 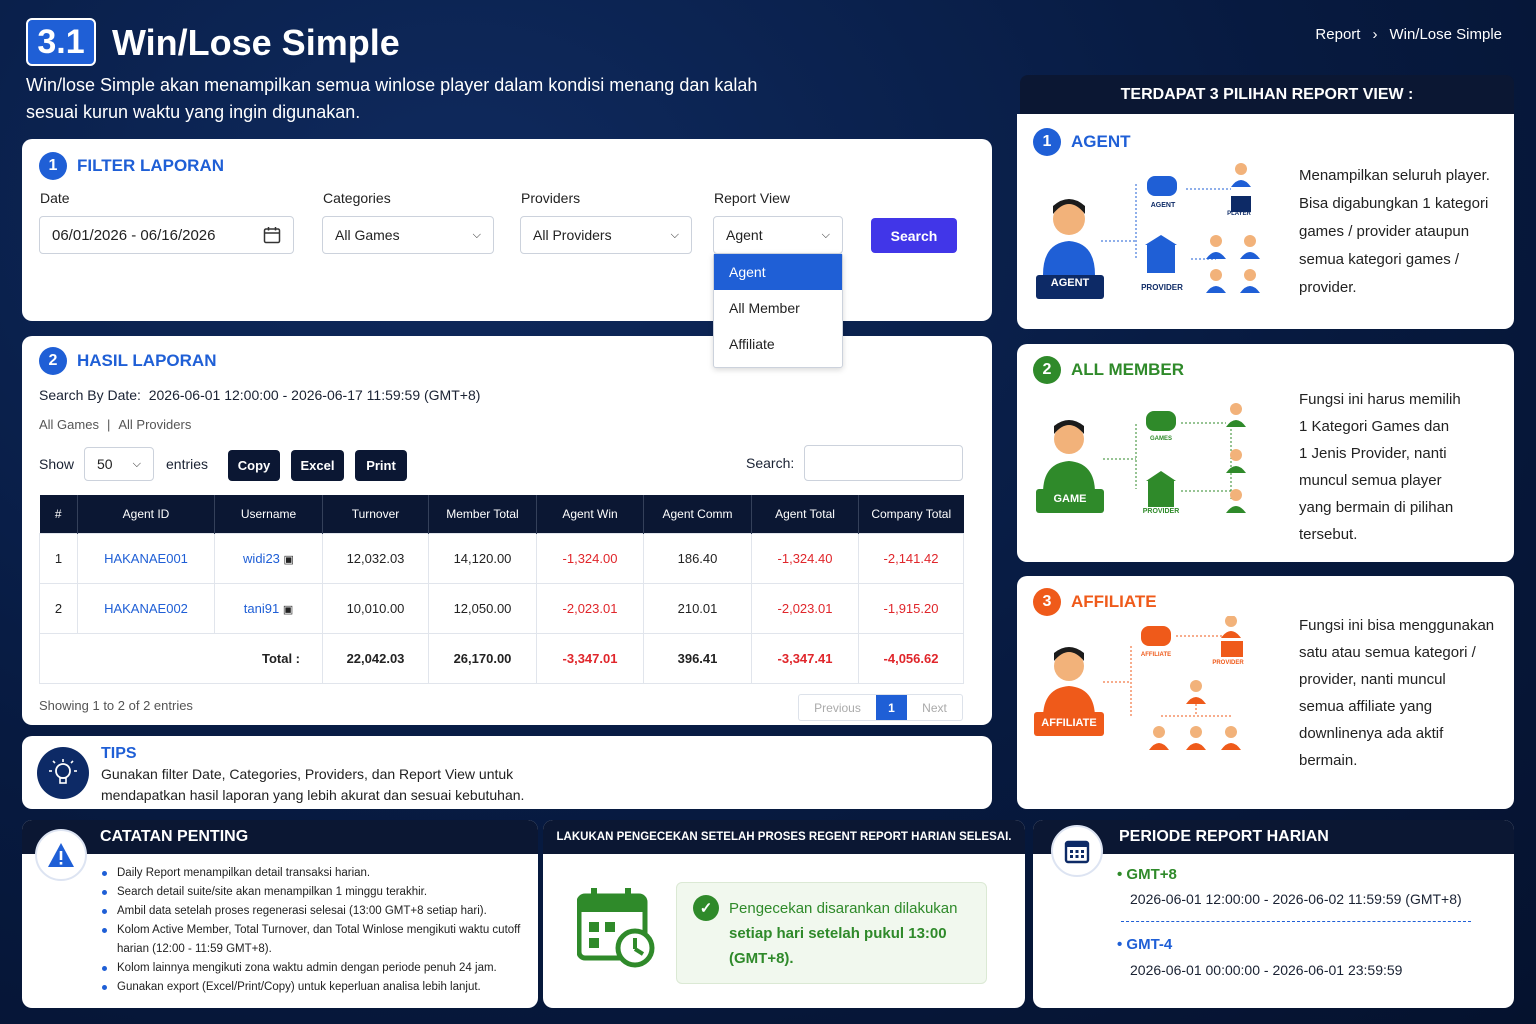 What do you see at coordinates (116, 705) in the screenshot?
I see `showing-info: Showing 1 to 2 of 2 entries` at bounding box center [116, 705].